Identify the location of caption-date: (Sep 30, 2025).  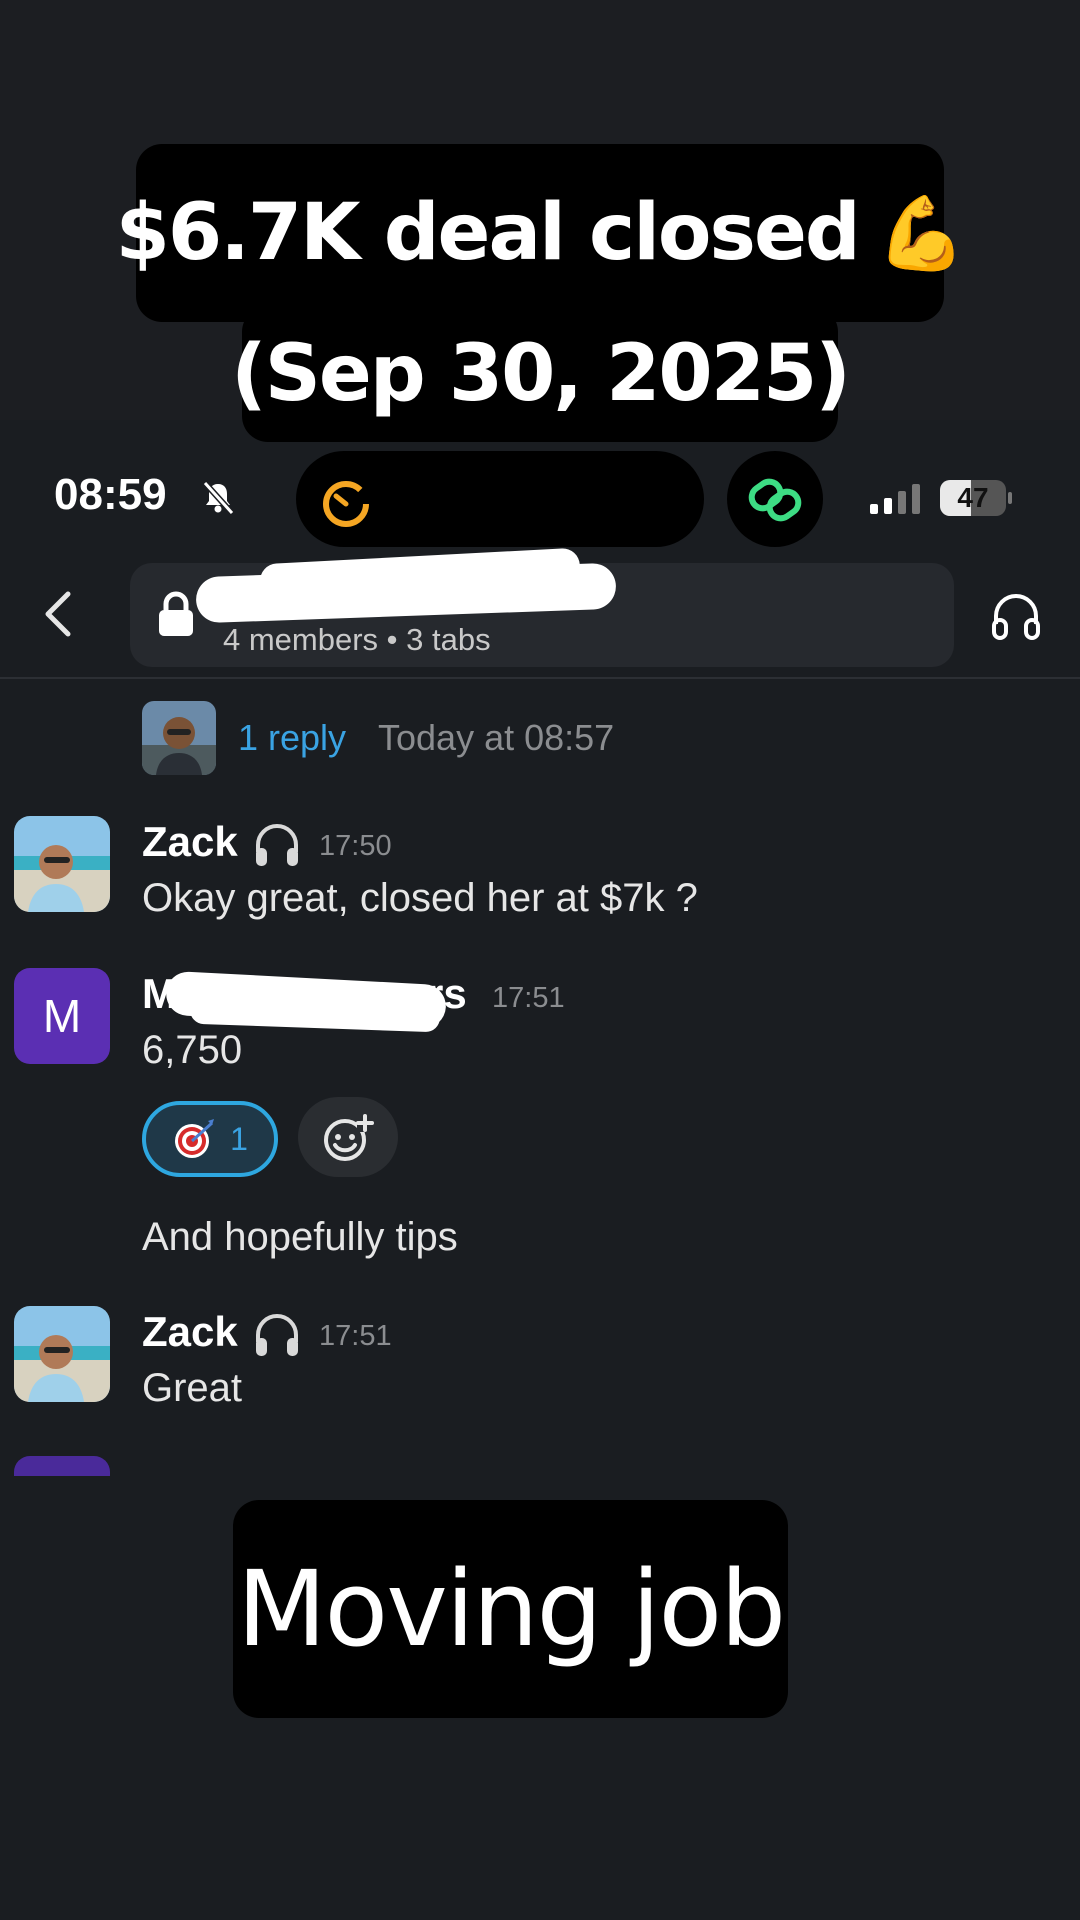
(541, 374).